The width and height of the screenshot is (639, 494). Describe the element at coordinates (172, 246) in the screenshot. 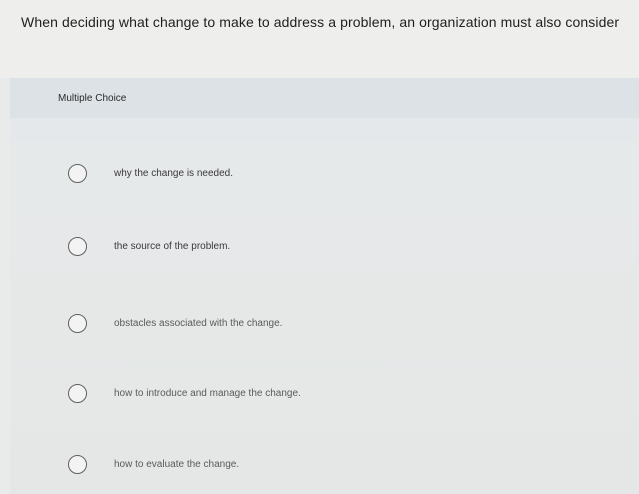

I see `answer-option-label: the source of the problem.` at that location.